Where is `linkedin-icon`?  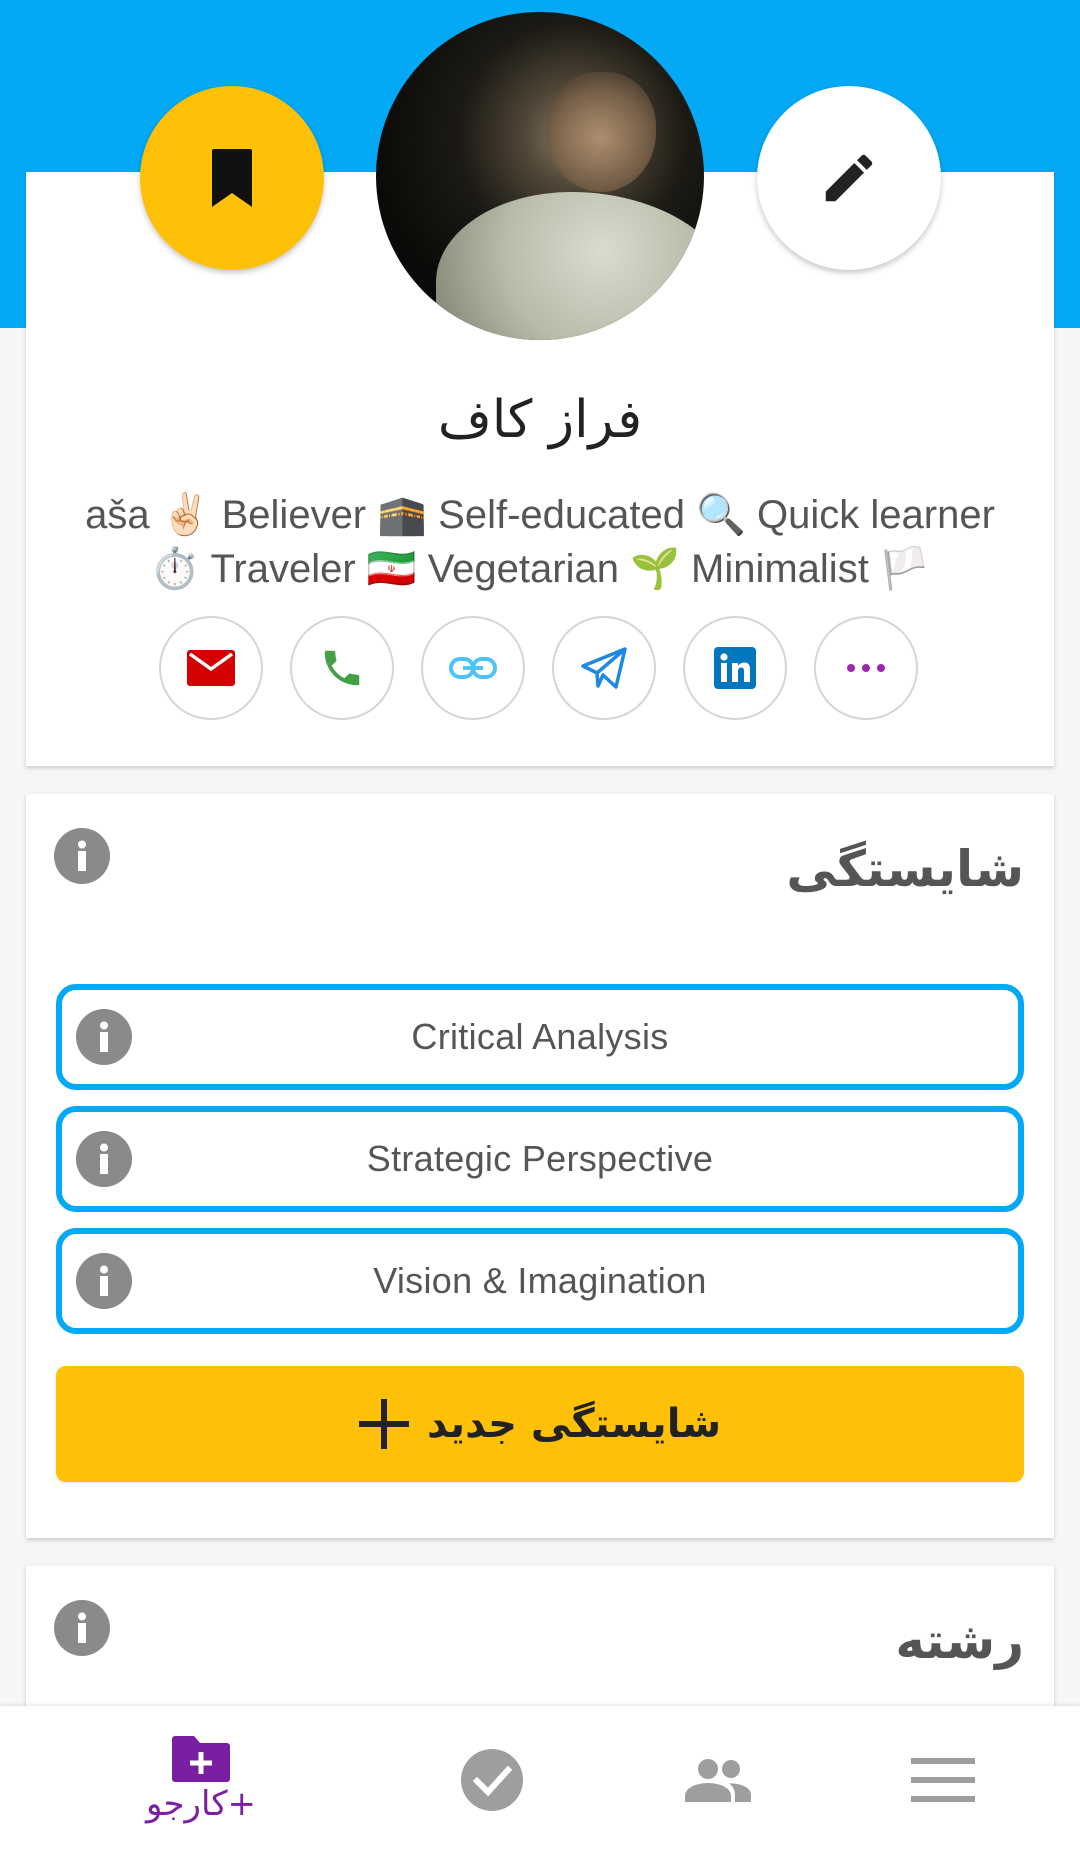 linkedin-icon is located at coordinates (735, 668).